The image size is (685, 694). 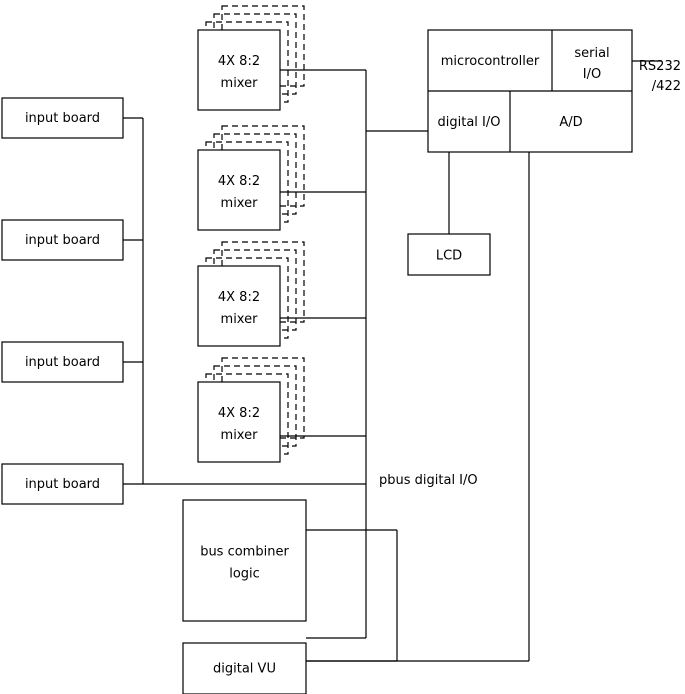 I want to click on input-board-3: input board, so click(x=62, y=362).